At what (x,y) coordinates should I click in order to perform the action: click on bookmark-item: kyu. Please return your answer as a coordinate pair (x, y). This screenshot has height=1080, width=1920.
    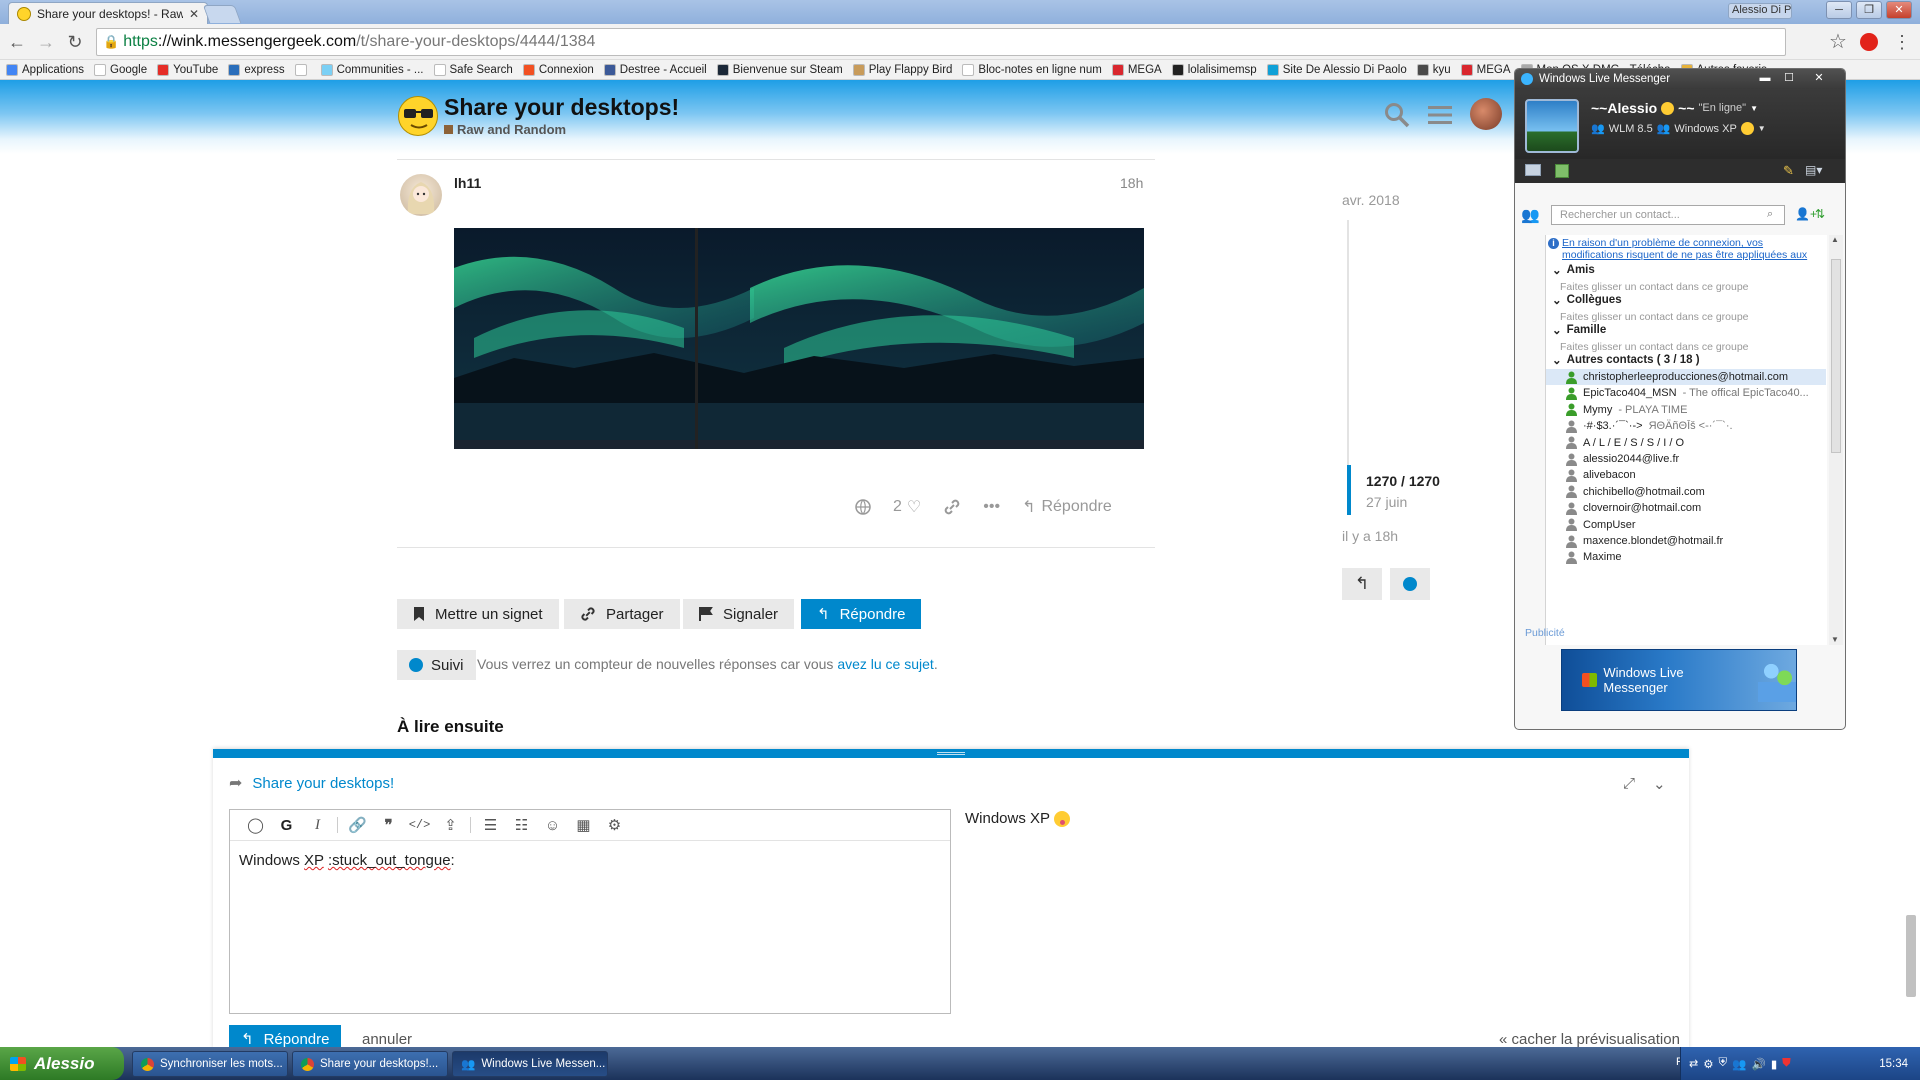
    Looking at the image, I should click on (1433, 69).